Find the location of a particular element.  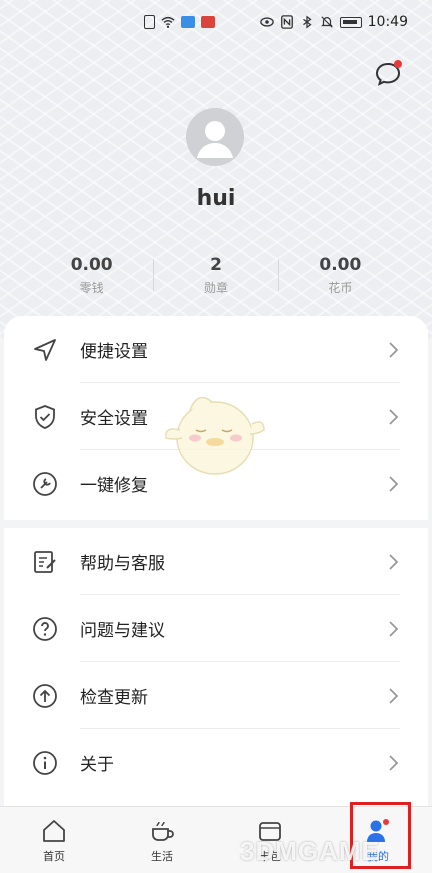

info-circle-icon is located at coordinates (45, 762).